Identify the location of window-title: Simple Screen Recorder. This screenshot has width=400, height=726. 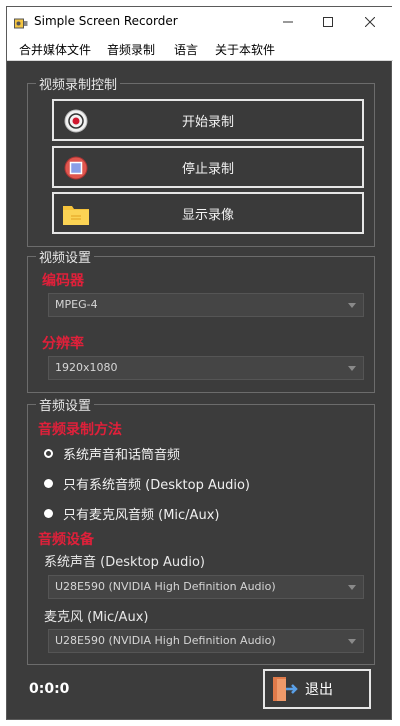
(106, 21).